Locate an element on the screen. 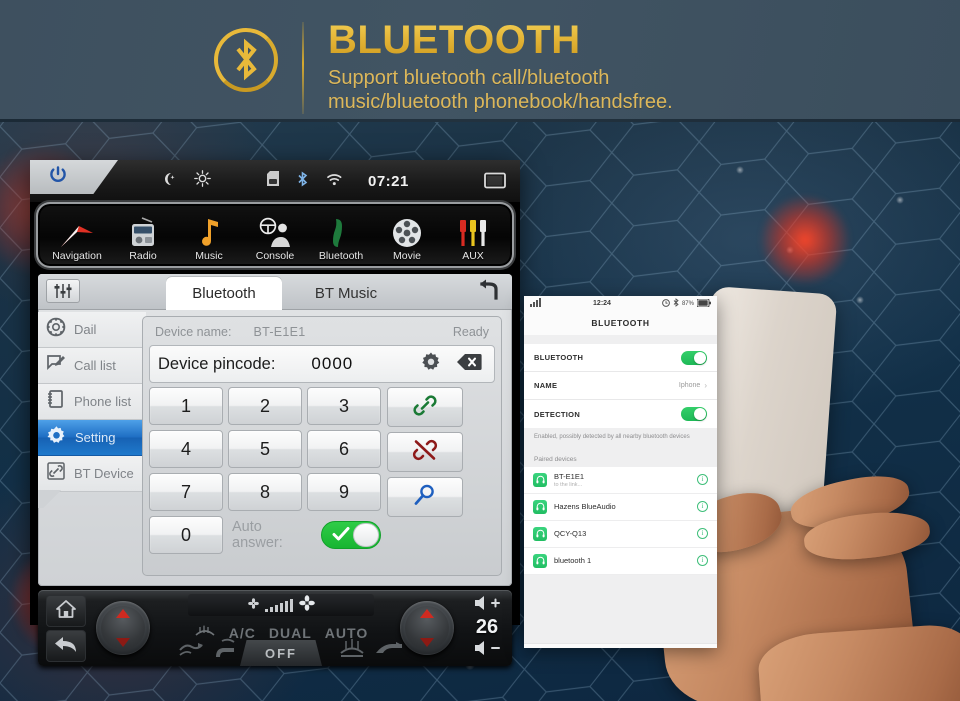 The width and height of the screenshot is (960, 701). link-icon is located at coordinates (56, 473).